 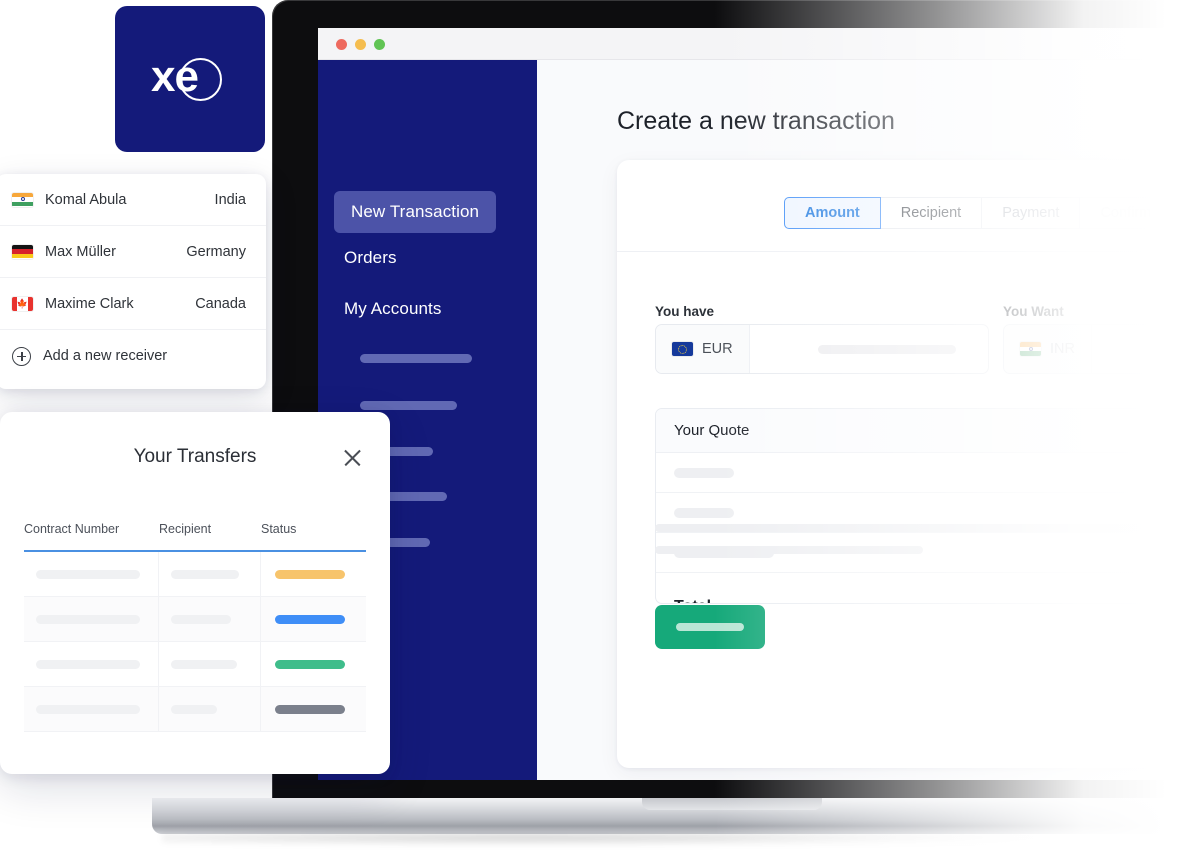 What do you see at coordinates (1098, 349) in the screenshot?
I see `you-want-field: INR` at bounding box center [1098, 349].